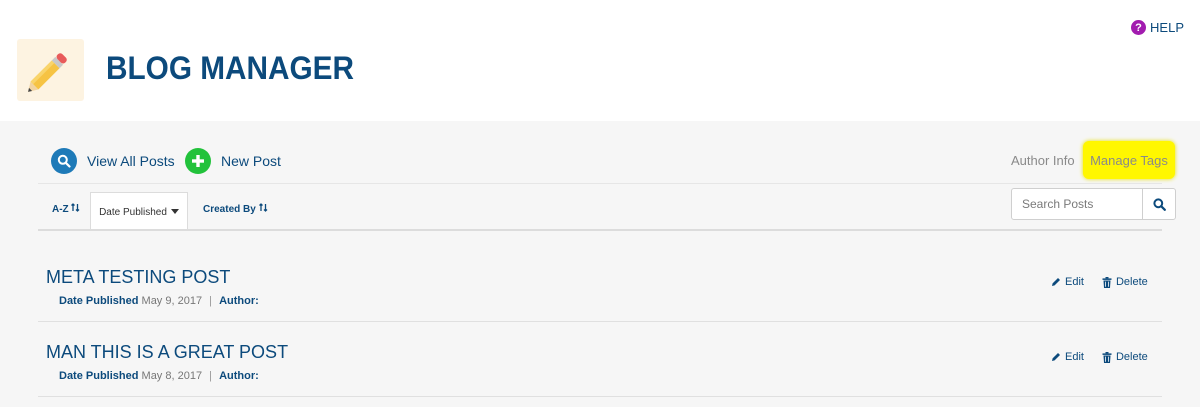  I want to click on manage-tags-button: Manage Tags, so click(1129, 160).